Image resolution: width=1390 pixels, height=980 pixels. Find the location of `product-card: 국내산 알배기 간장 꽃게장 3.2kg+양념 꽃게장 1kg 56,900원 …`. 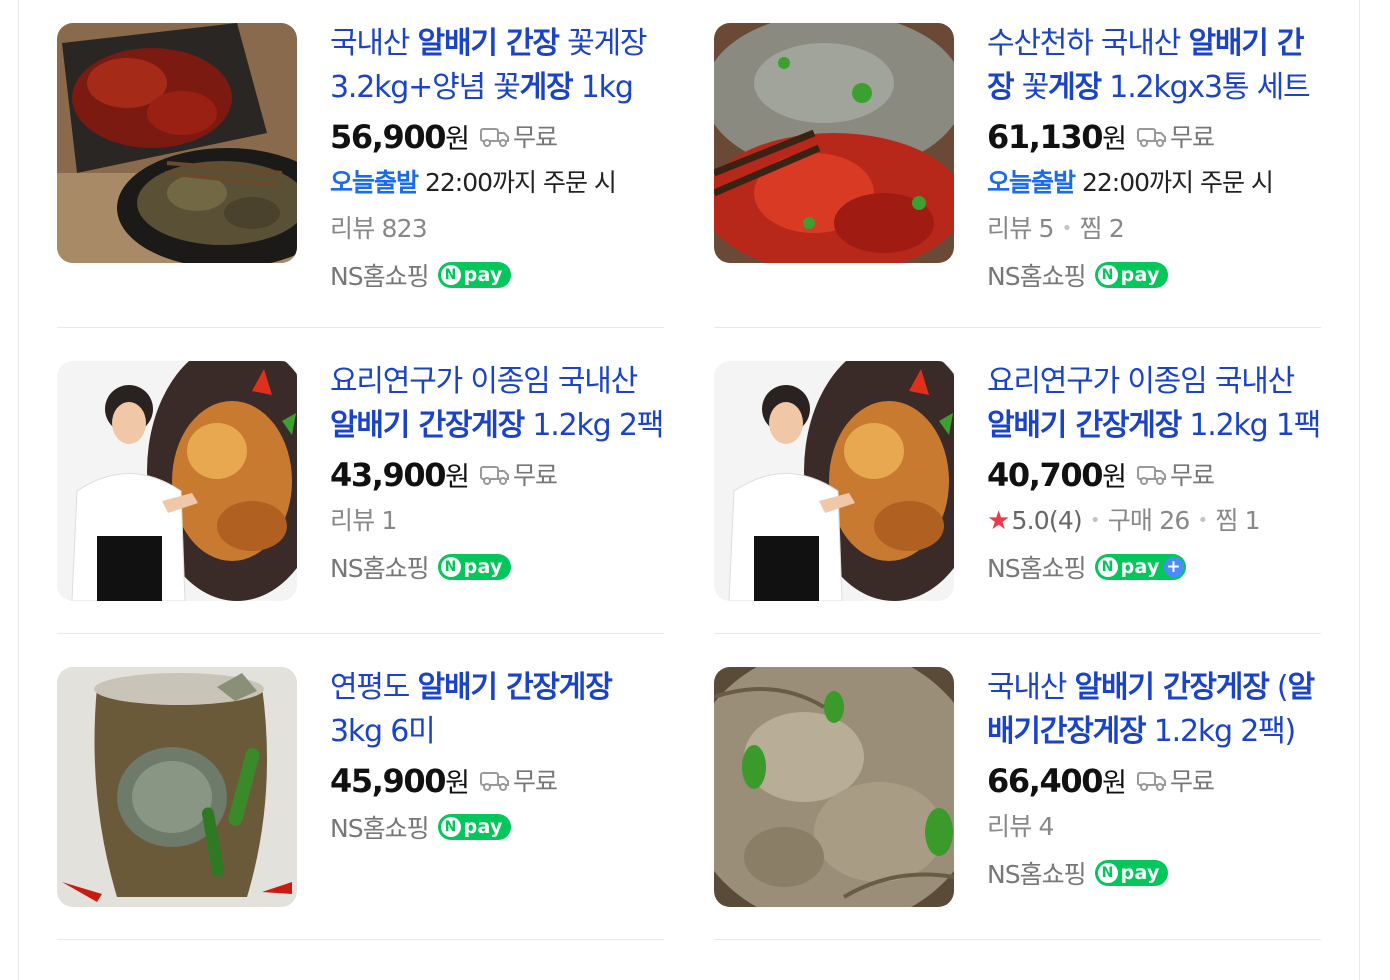

product-card: 국내산 알배기 간장 꽃게장 3.2kg+양념 꽃게장 1kg 56,900원 … is located at coordinates (360, 164).